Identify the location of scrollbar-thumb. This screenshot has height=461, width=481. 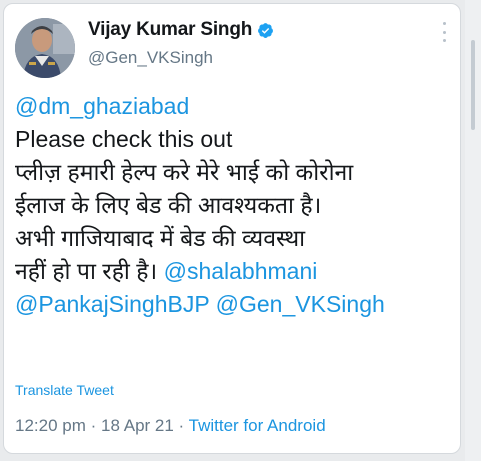
(473, 85).